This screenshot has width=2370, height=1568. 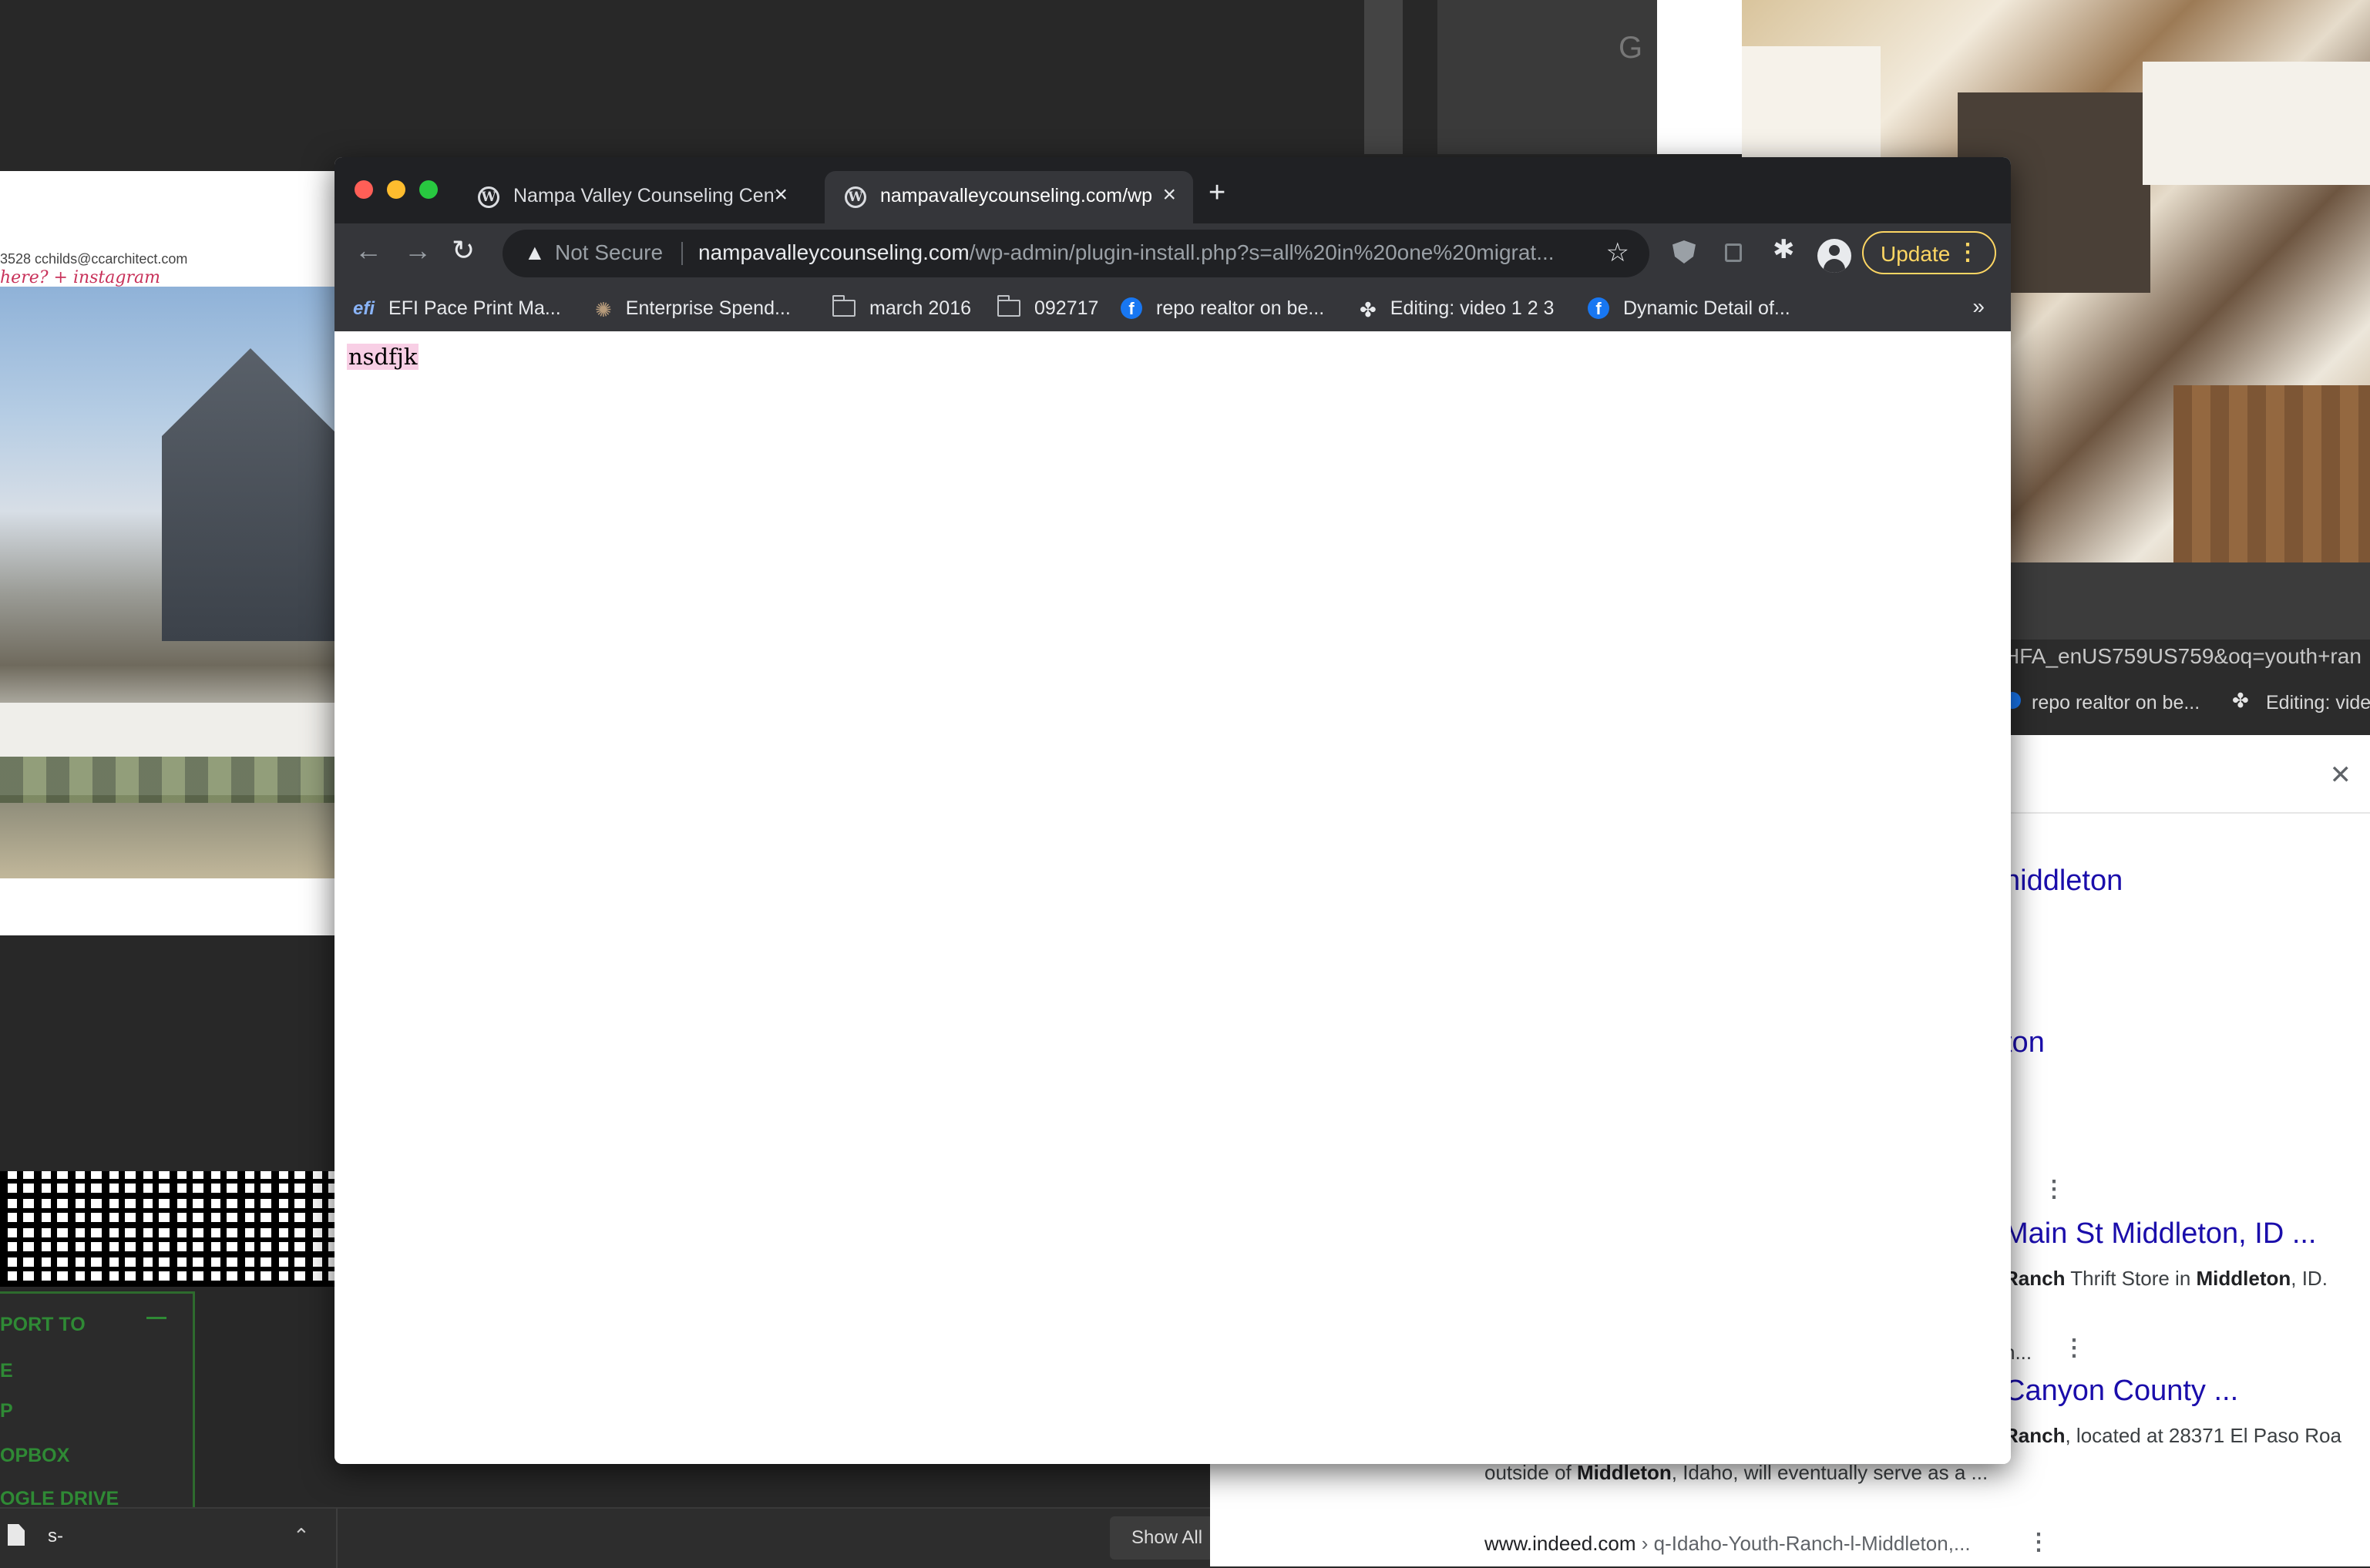 I want to click on gmail-window-thumbnail: G, so click(x=1547, y=77).